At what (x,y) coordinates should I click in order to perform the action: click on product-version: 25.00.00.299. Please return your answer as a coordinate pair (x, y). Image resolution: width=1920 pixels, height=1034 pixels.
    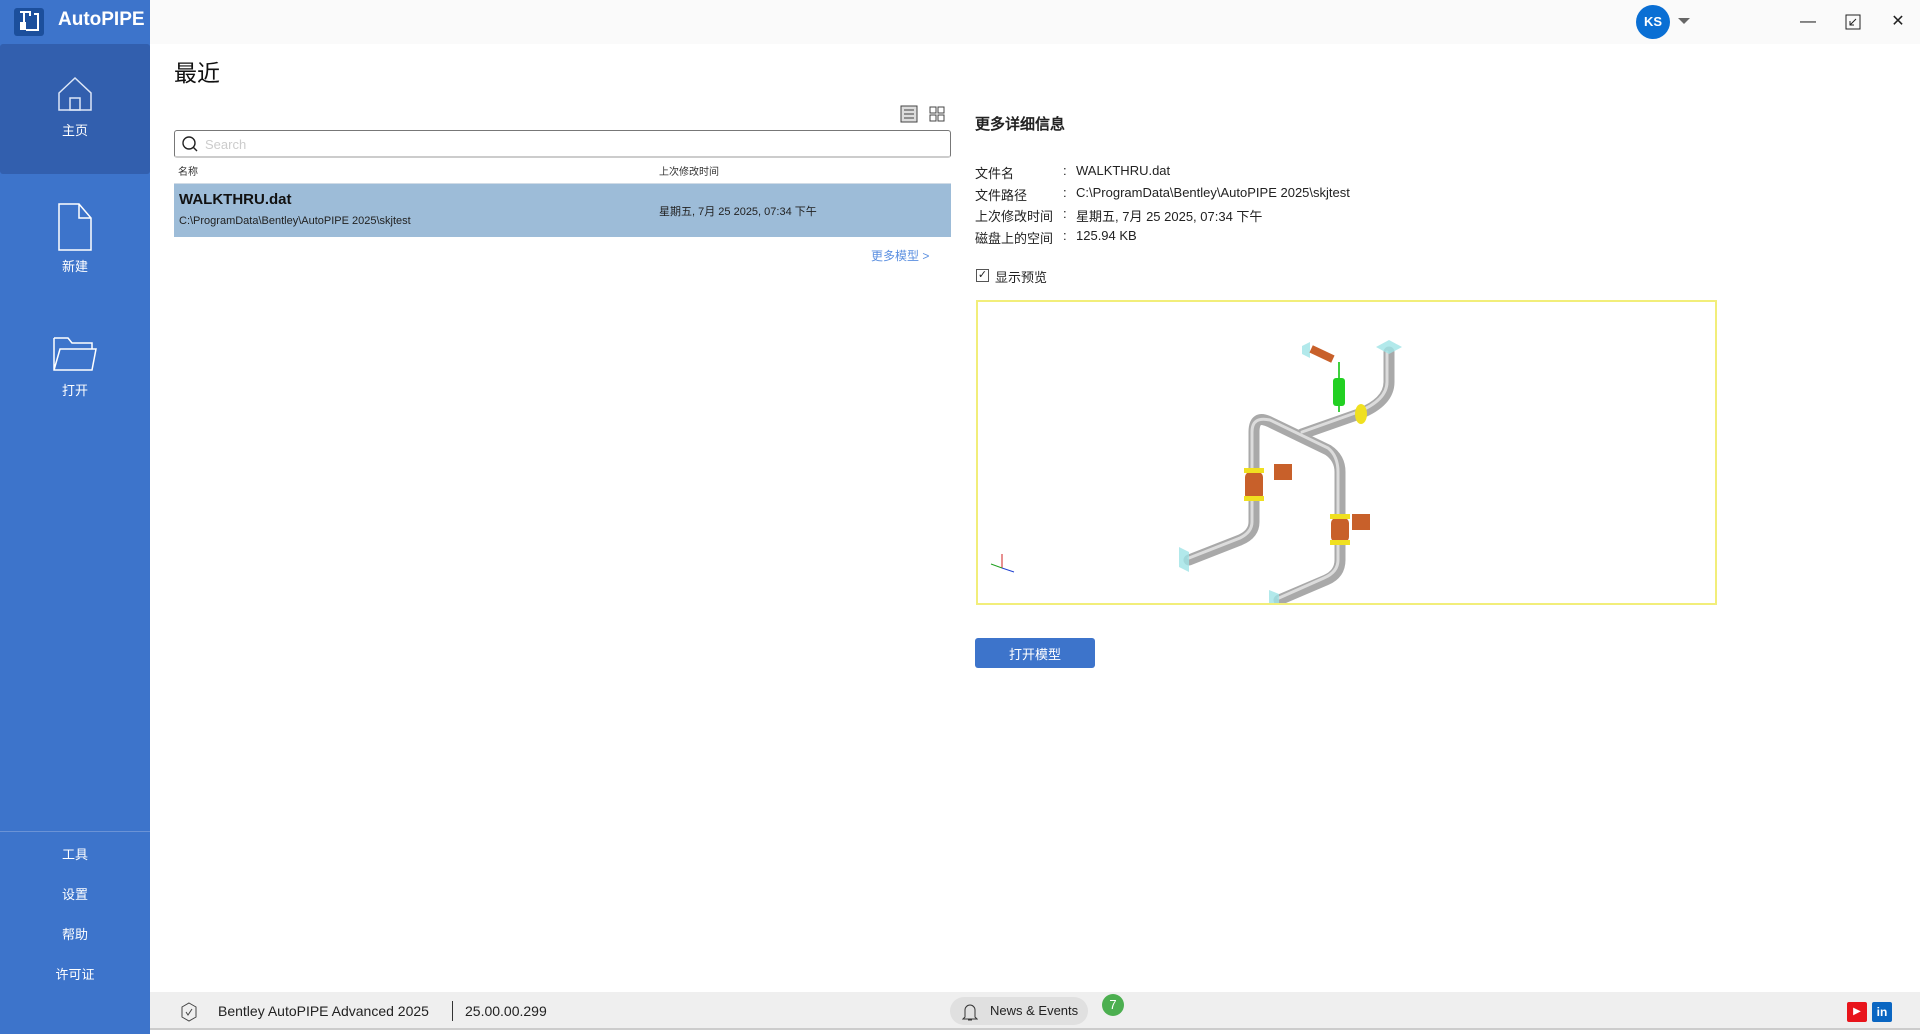
    Looking at the image, I should click on (506, 1011).